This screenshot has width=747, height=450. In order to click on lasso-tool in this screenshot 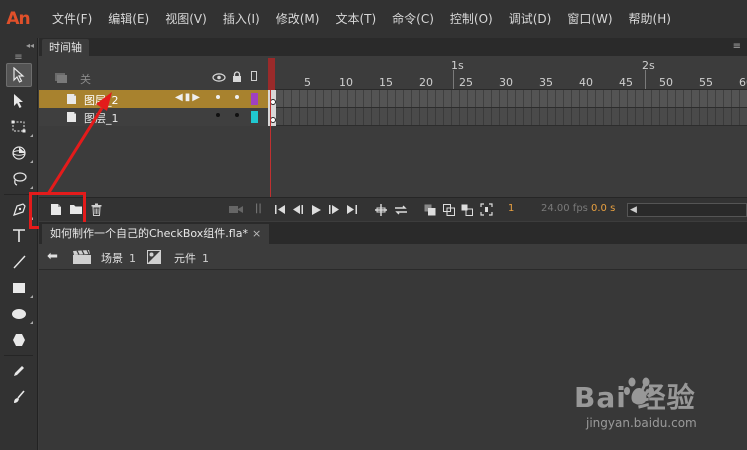, I will do `click(19, 179)`.